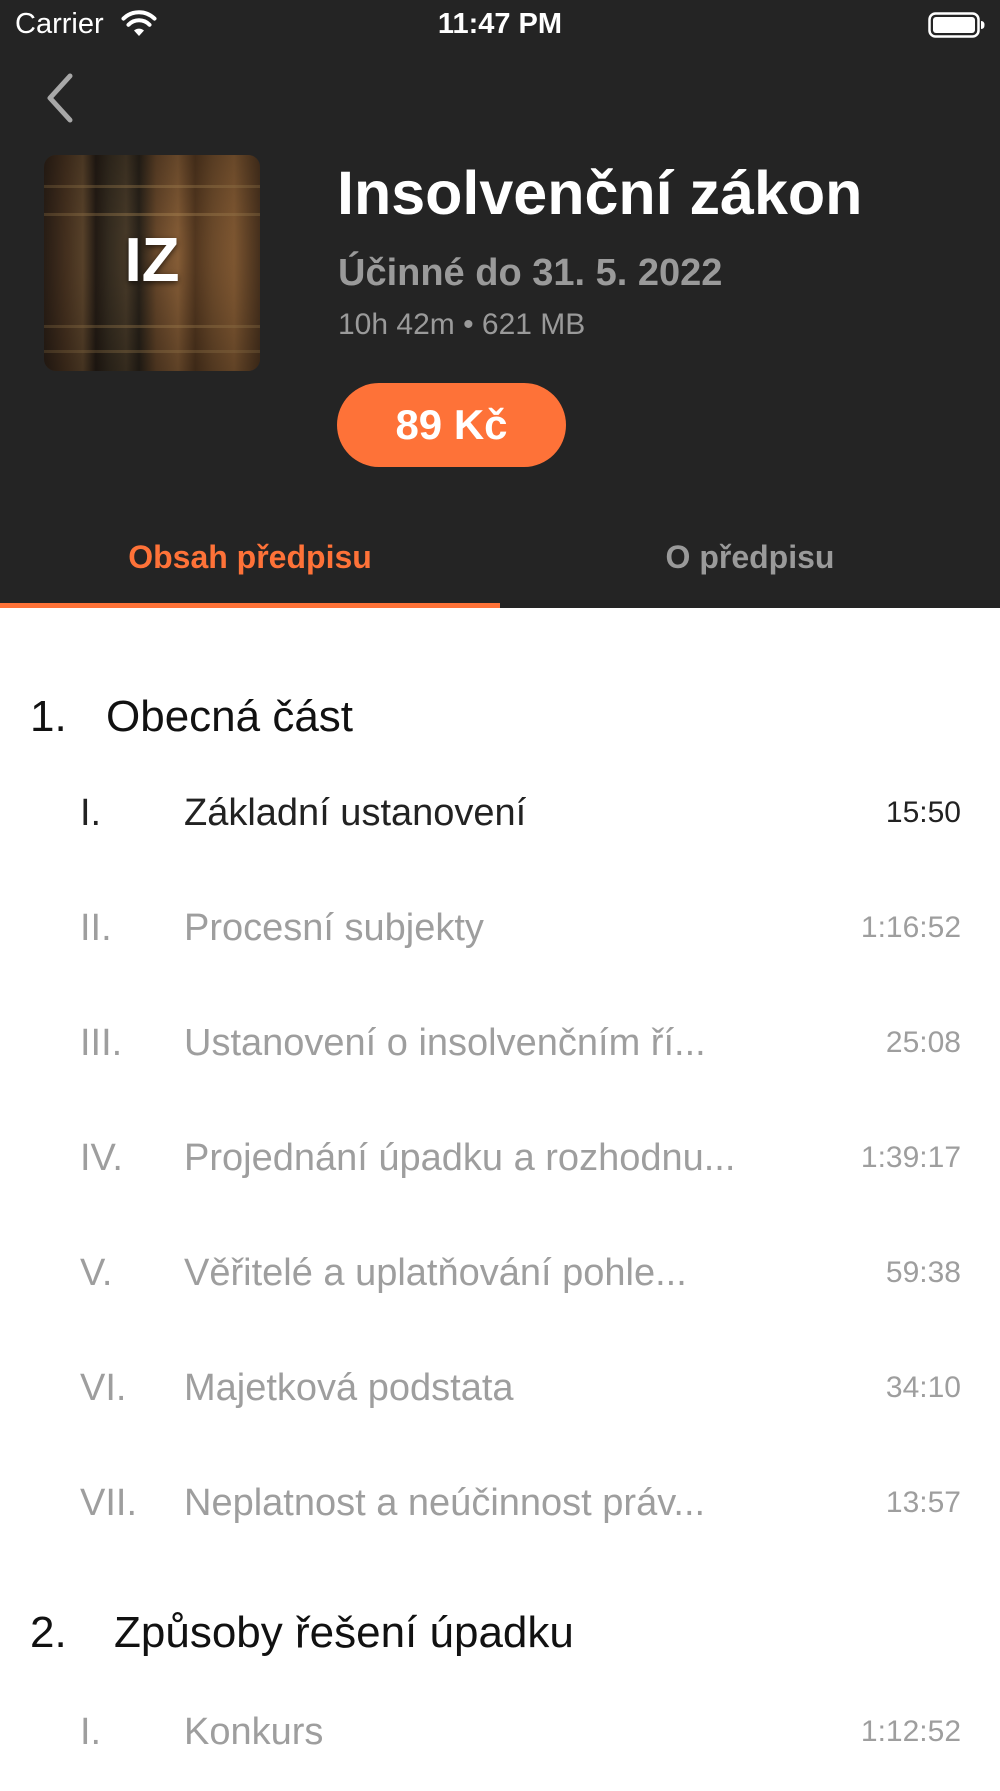 The image size is (1000, 1791). I want to click on status-time: 11:47 PM, so click(500, 24).